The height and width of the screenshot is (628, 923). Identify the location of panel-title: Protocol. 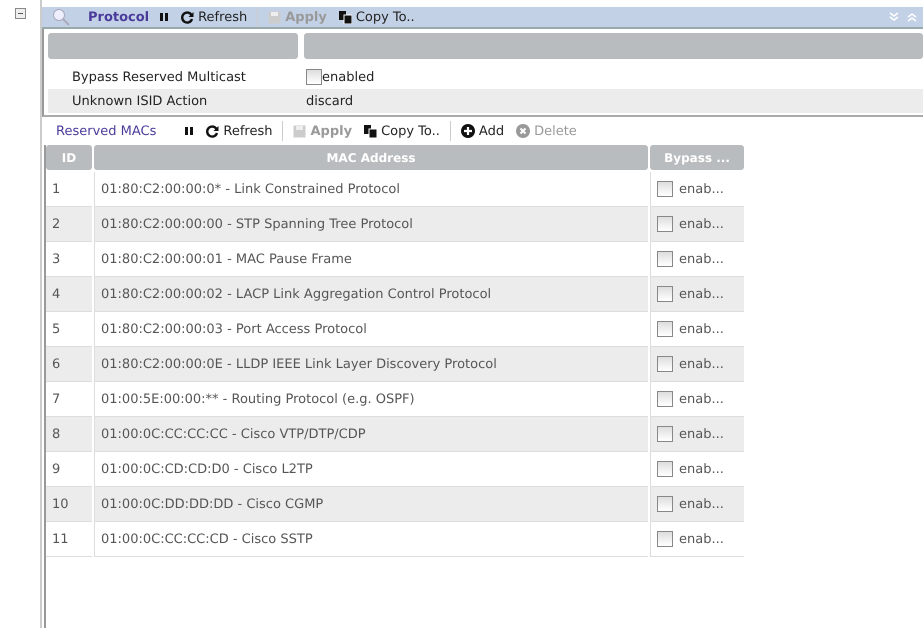
(119, 17).